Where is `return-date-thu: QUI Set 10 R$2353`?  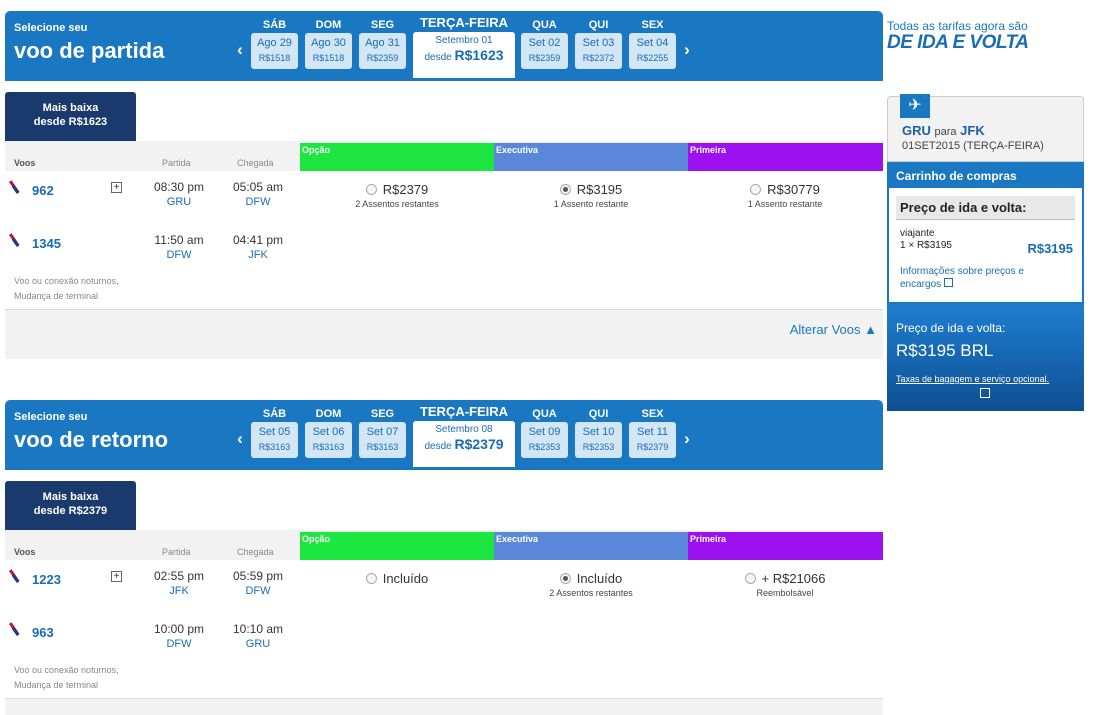 return-date-thu: QUI Set 10 R$2353 is located at coordinates (598, 432).